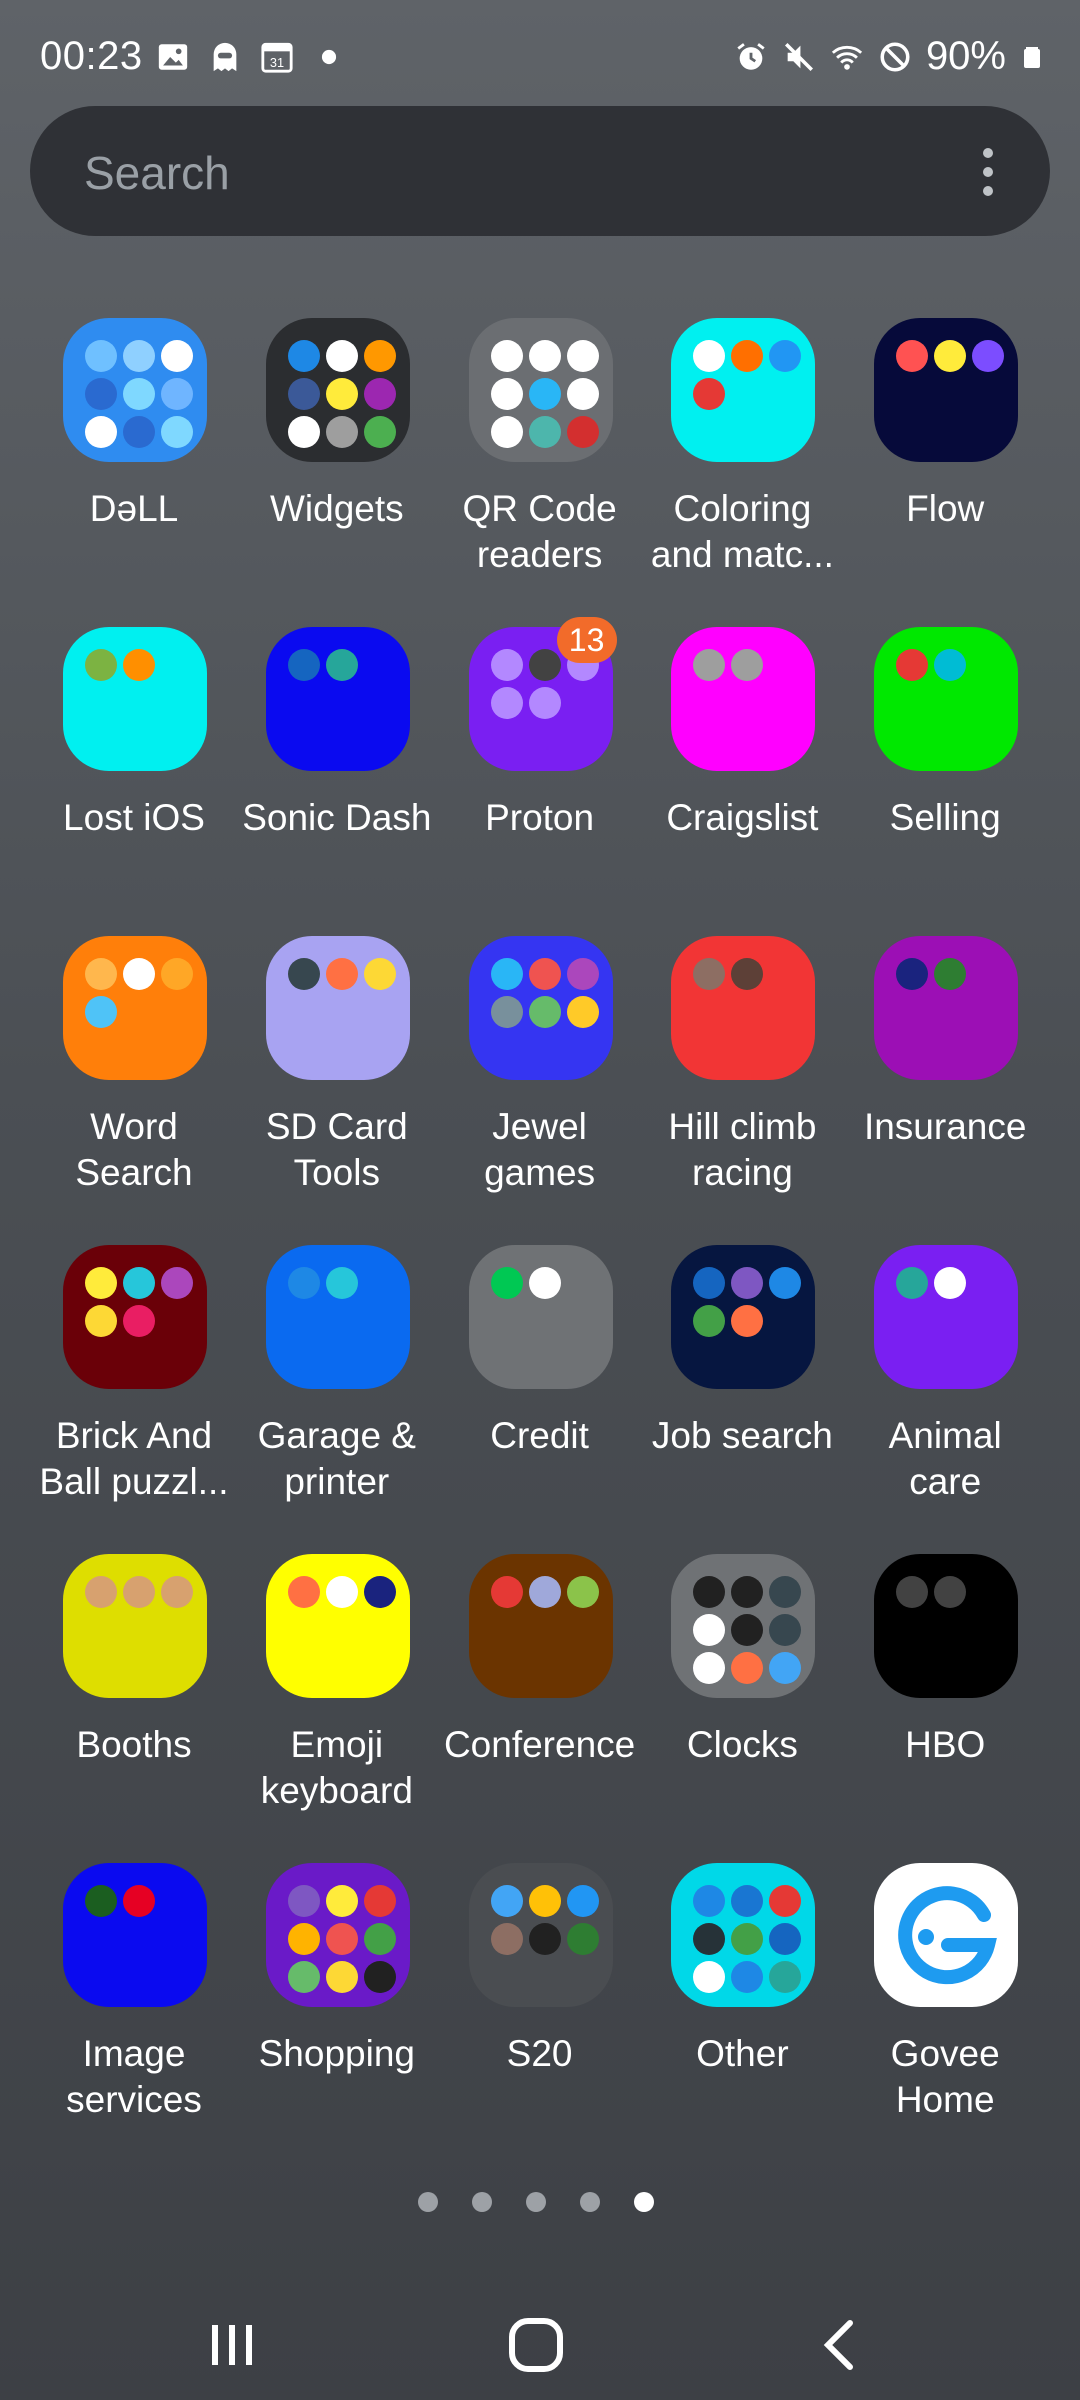  Describe the element at coordinates (134, 1704) in the screenshot. I see `folder-21: Booths` at that location.